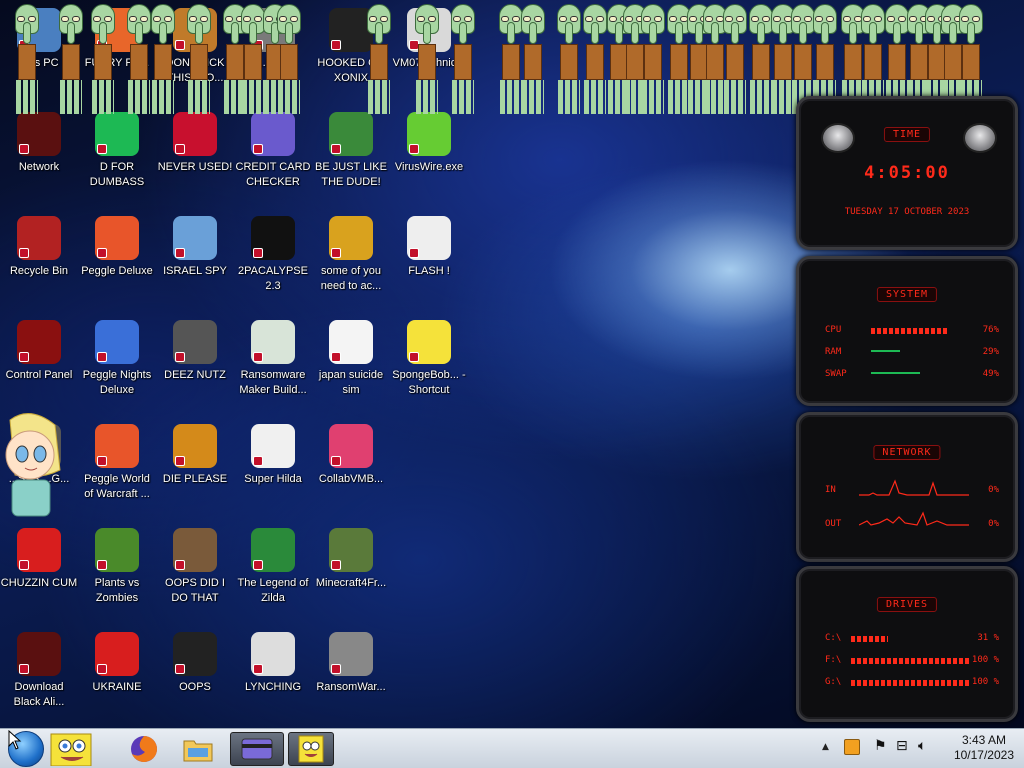 The height and width of the screenshot is (768, 1024). I want to click on network-out-value: 0%, so click(993, 524).